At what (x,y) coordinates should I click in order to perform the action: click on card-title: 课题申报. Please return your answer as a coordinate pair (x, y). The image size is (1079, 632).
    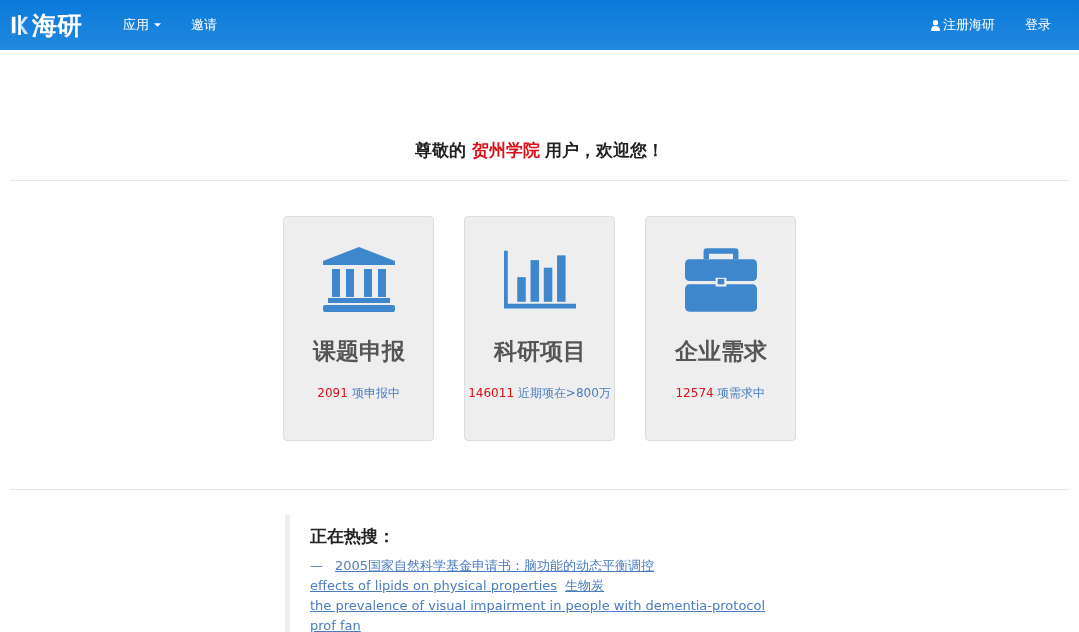
    Looking at the image, I should click on (358, 351).